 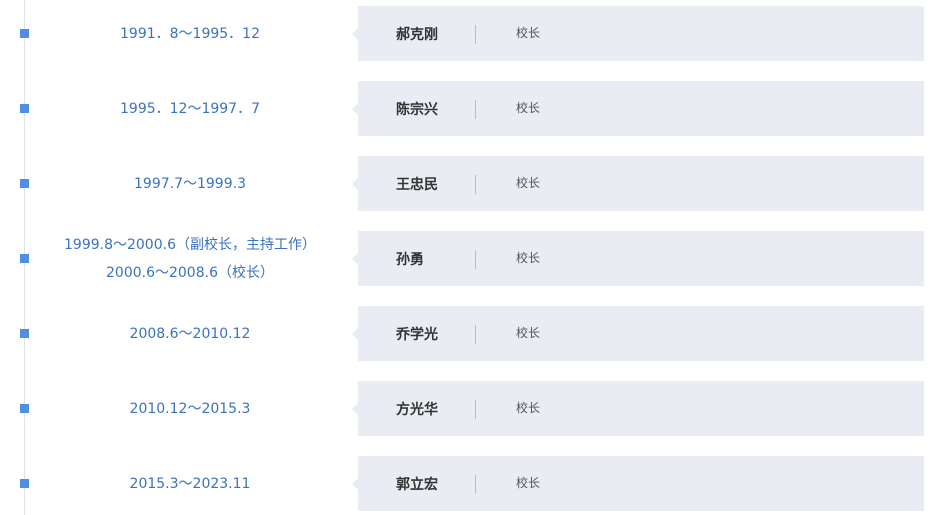 I want to click on person-card: 方光华 校长, so click(x=638, y=408).